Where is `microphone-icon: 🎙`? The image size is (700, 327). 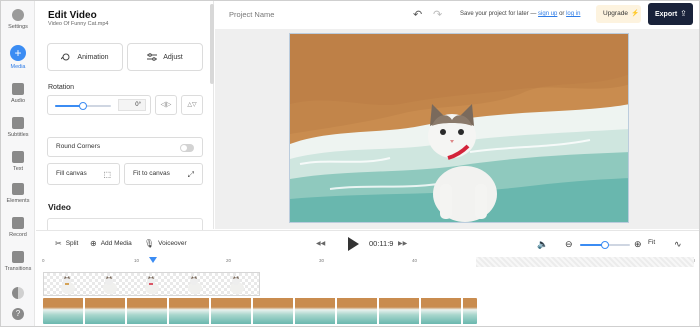 microphone-icon: 🎙 is located at coordinates (149, 243).